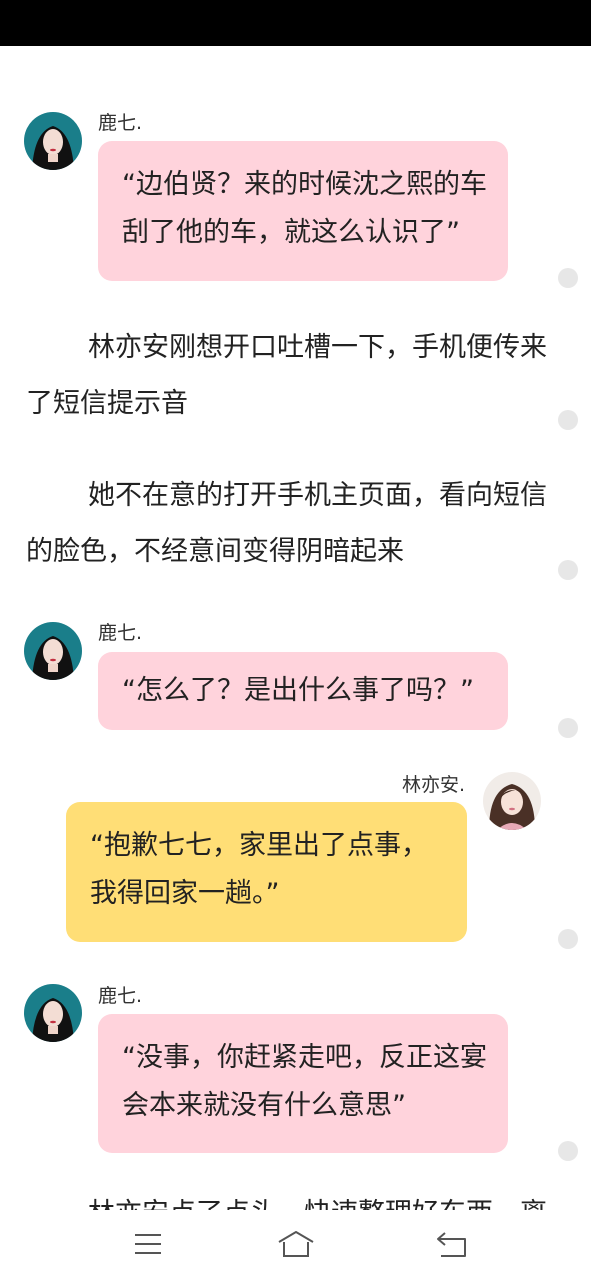 The height and width of the screenshot is (1280, 591). Describe the element at coordinates (434, 785) in the screenshot. I see `speaker-name: 林亦安.` at that location.